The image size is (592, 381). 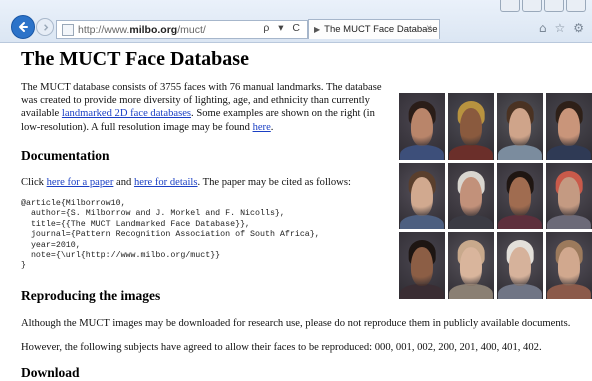 What do you see at coordinates (91, 295) in the screenshot?
I see `reproducing-heading: Reproducing the images` at bounding box center [91, 295].